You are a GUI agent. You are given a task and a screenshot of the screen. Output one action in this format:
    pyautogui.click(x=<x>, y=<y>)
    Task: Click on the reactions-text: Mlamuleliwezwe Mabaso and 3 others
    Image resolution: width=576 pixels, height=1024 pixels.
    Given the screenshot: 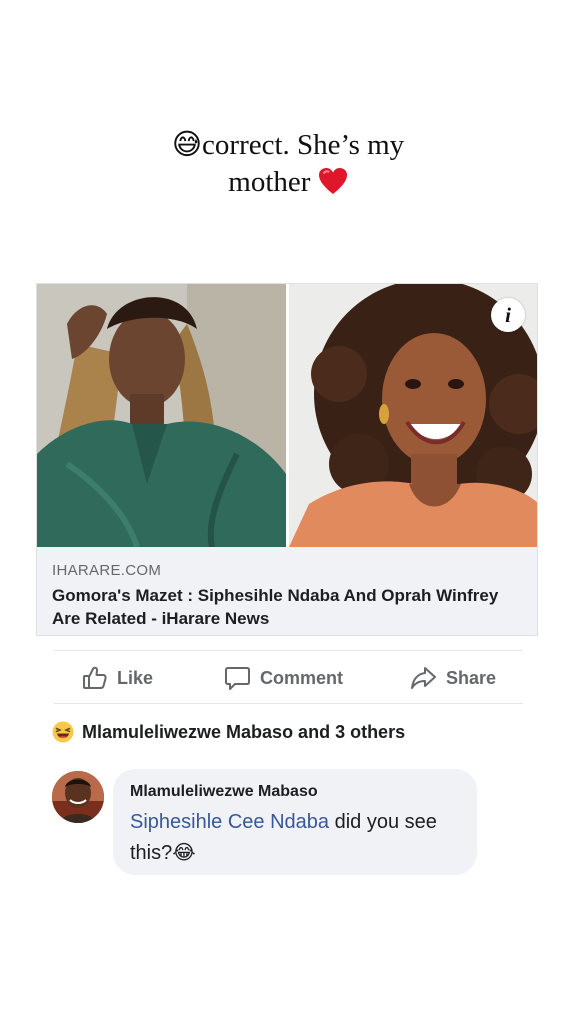 What is the action you would take?
    pyautogui.click(x=244, y=731)
    